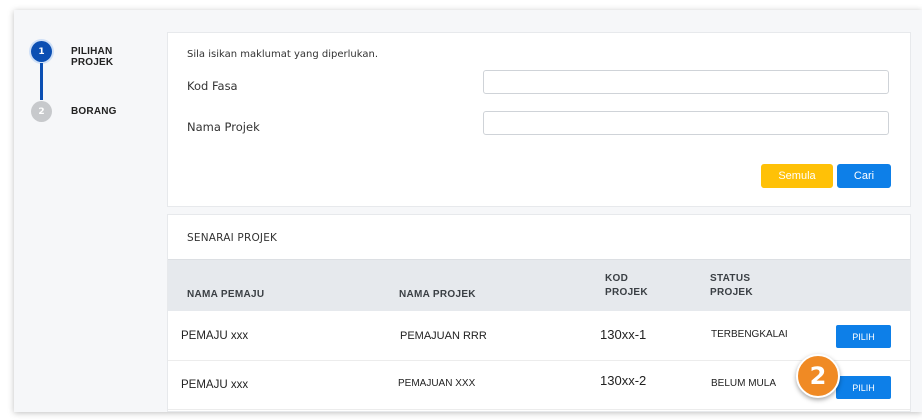 This screenshot has height=420, width=922. What do you see at coordinates (797, 176) in the screenshot?
I see `reset-button: Semula` at bounding box center [797, 176].